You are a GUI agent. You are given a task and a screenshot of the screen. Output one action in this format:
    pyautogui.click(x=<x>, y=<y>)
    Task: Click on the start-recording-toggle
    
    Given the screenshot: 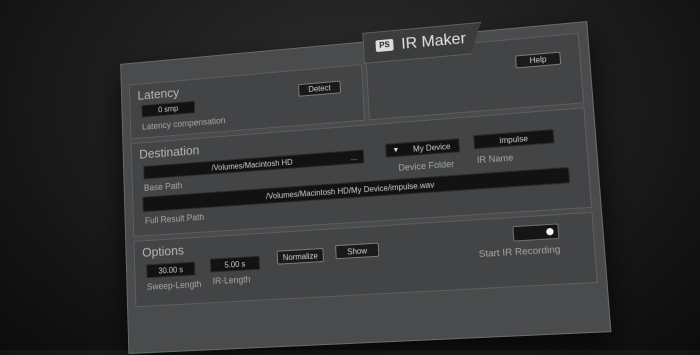 What is the action you would take?
    pyautogui.click(x=536, y=232)
    